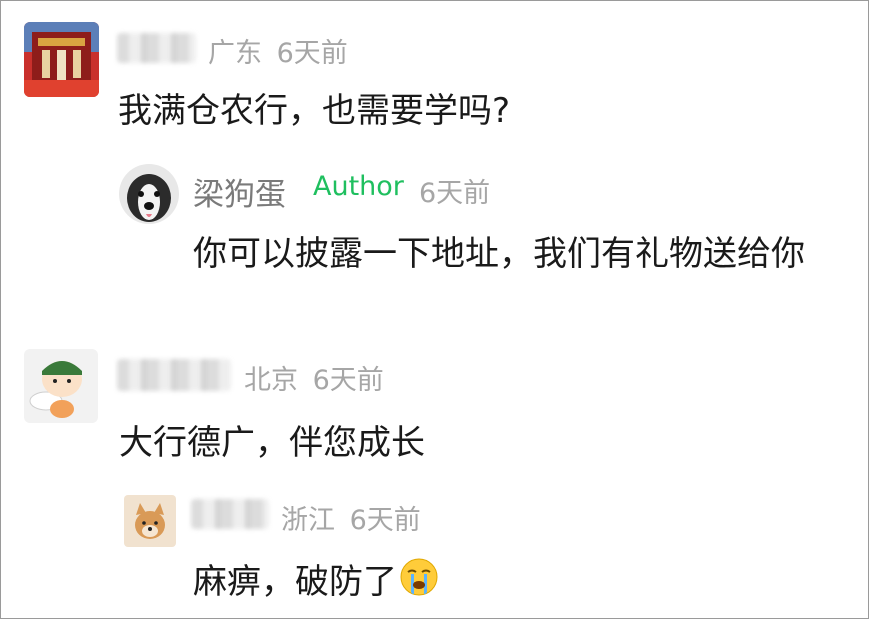  Describe the element at coordinates (499, 254) in the screenshot. I see `reply-text: 你可以披露一下地址，我们有礼物送给你` at that location.